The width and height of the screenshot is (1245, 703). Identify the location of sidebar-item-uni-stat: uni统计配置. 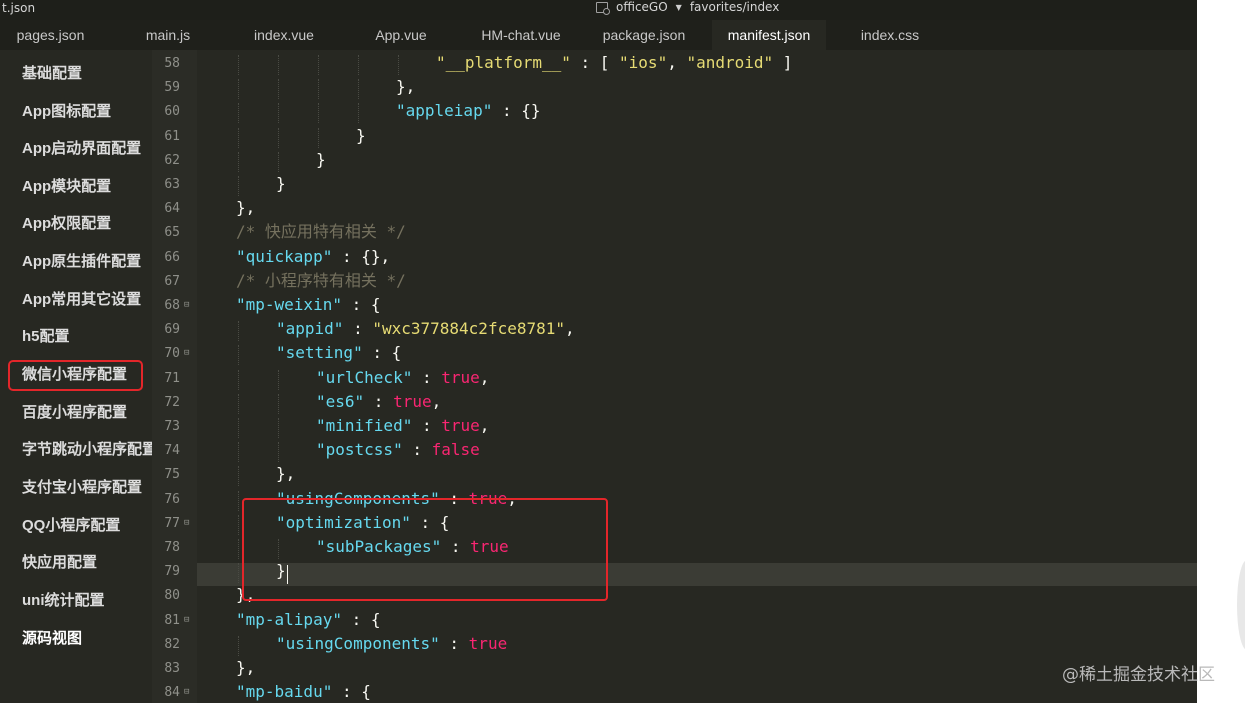
(63, 599).